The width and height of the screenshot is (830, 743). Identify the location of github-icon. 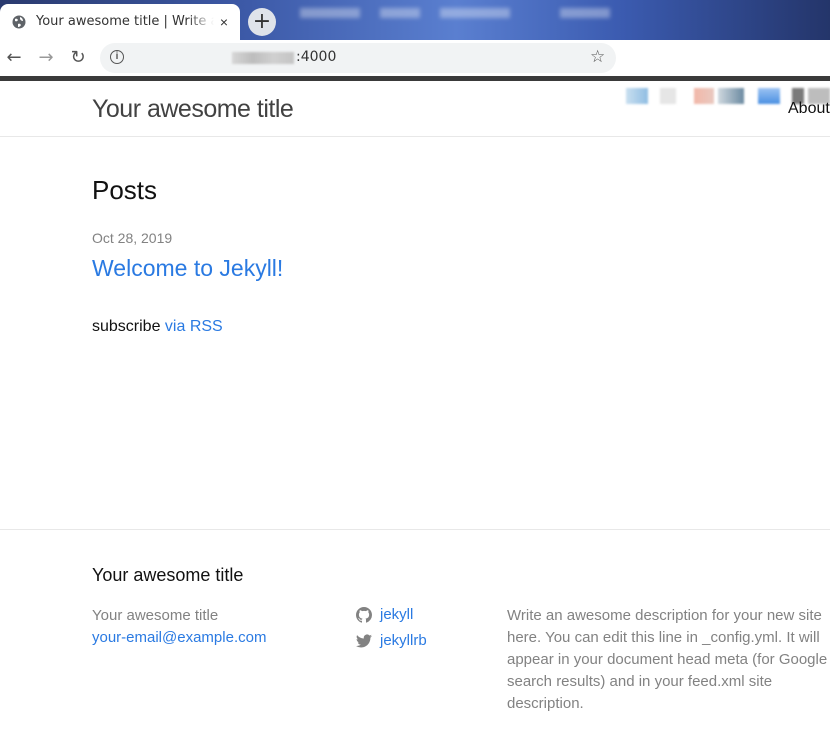
(364, 615).